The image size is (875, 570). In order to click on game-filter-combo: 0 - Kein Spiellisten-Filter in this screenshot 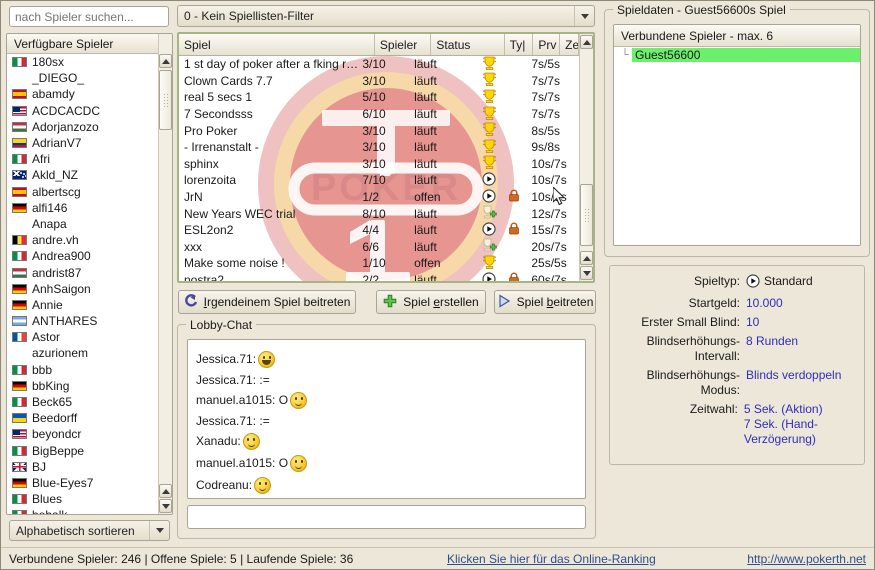, I will do `click(386, 16)`.